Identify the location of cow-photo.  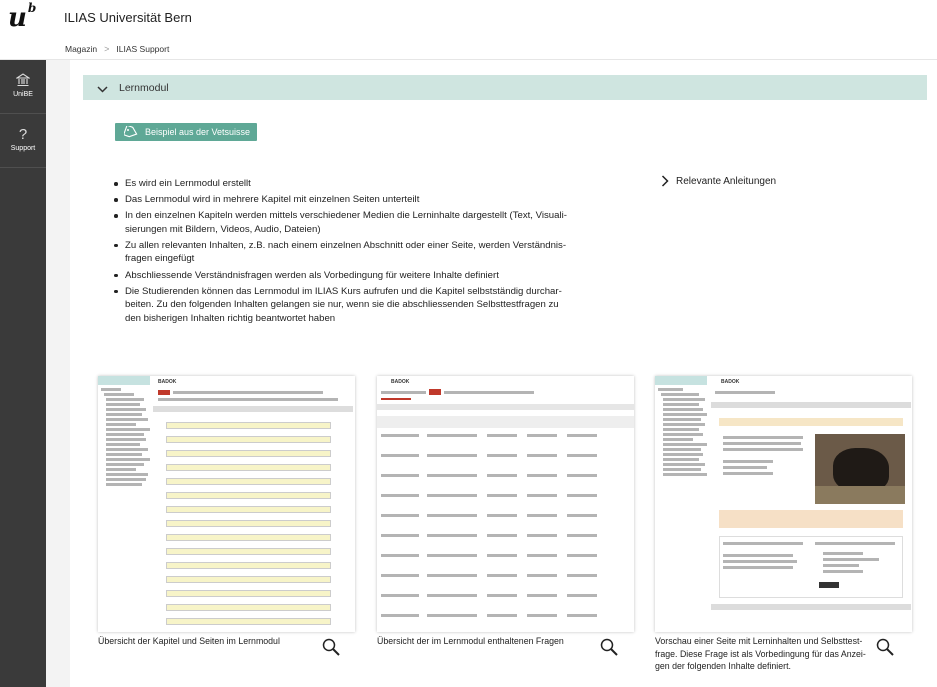
(860, 469).